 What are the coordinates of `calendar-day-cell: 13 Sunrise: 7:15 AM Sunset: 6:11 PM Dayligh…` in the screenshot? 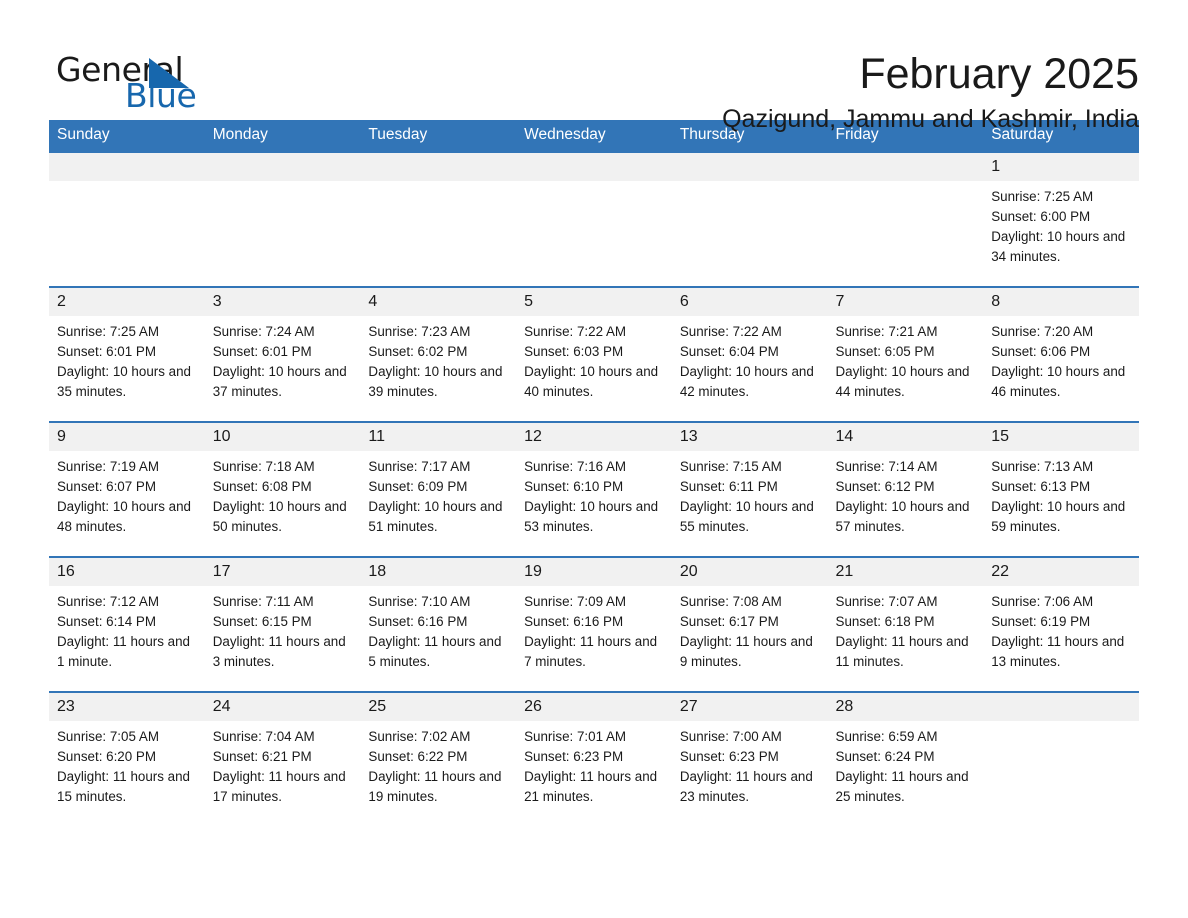 It's located at (749, 489).